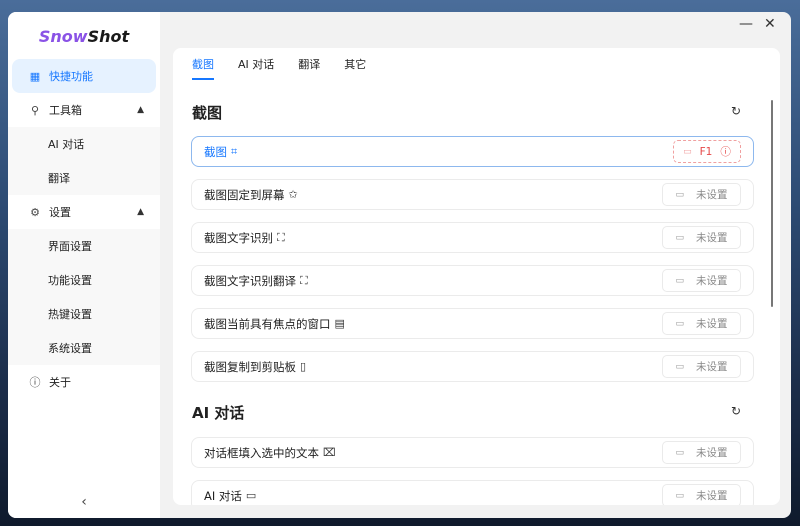  I want to click on logo: SnowShot, so click(84, 36).